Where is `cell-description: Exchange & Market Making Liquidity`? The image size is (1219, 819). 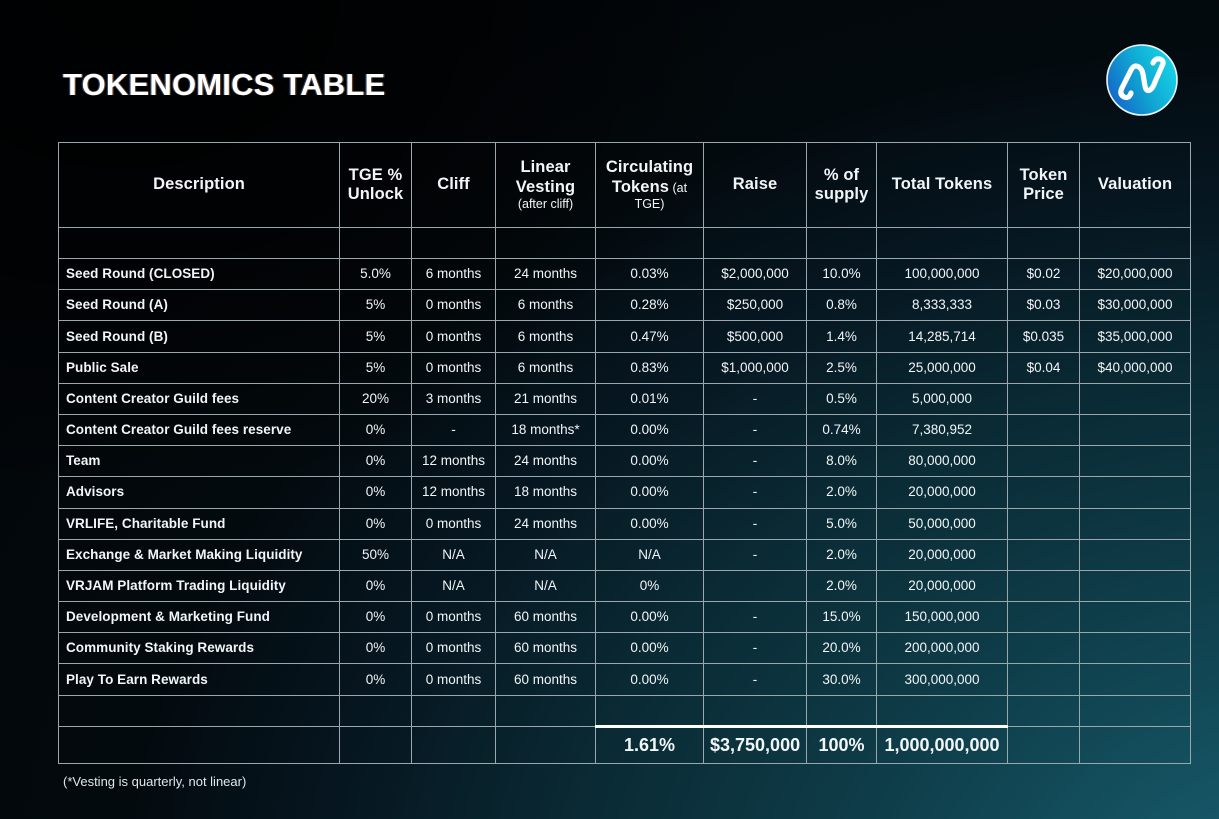 cell-description: Exchange & Market Making Liquidity is located at coordinates (199, 554).